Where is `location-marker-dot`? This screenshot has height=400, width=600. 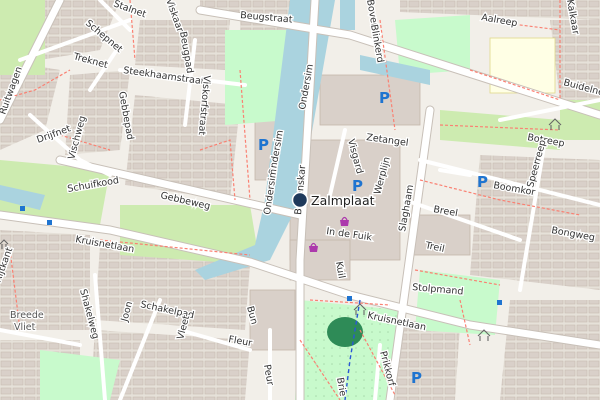 location-marker-dot is located at coordinates (300, 200).